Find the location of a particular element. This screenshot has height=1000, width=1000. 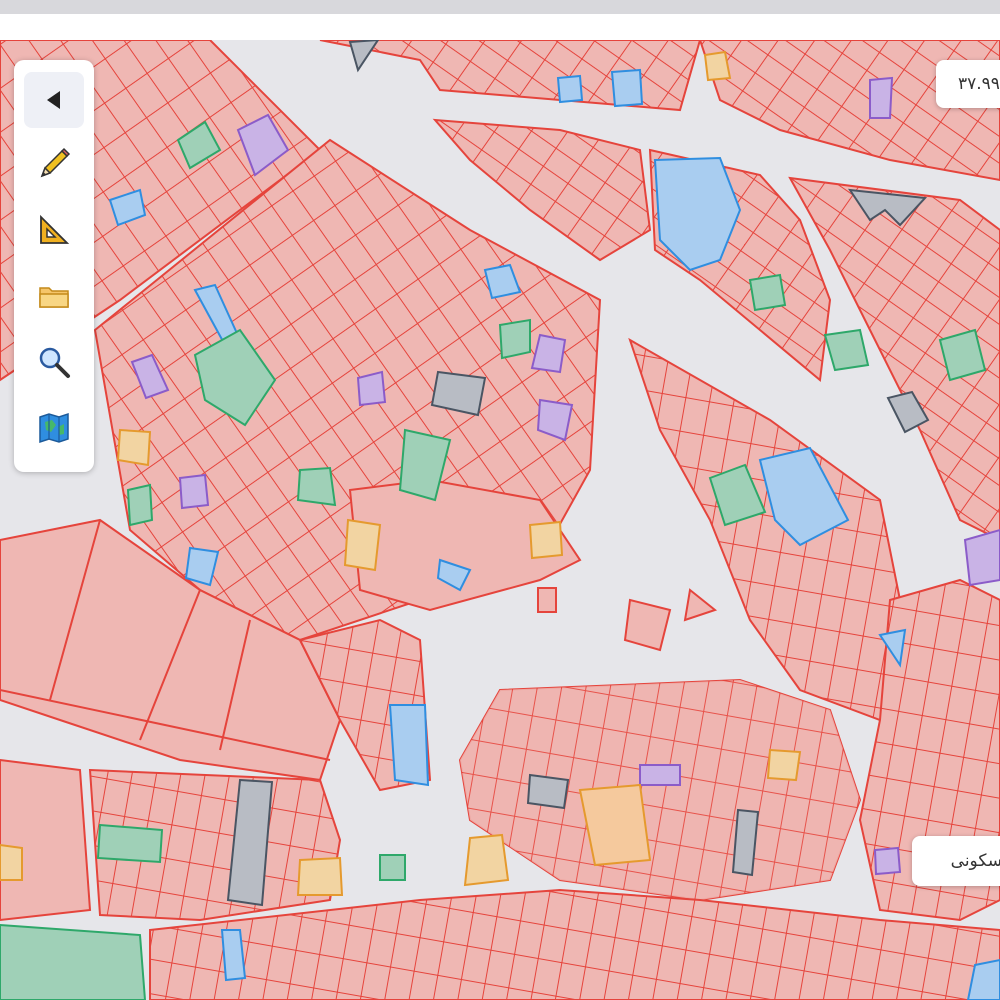

landuse-label: مسکونی is located at coordinates (956, 861).